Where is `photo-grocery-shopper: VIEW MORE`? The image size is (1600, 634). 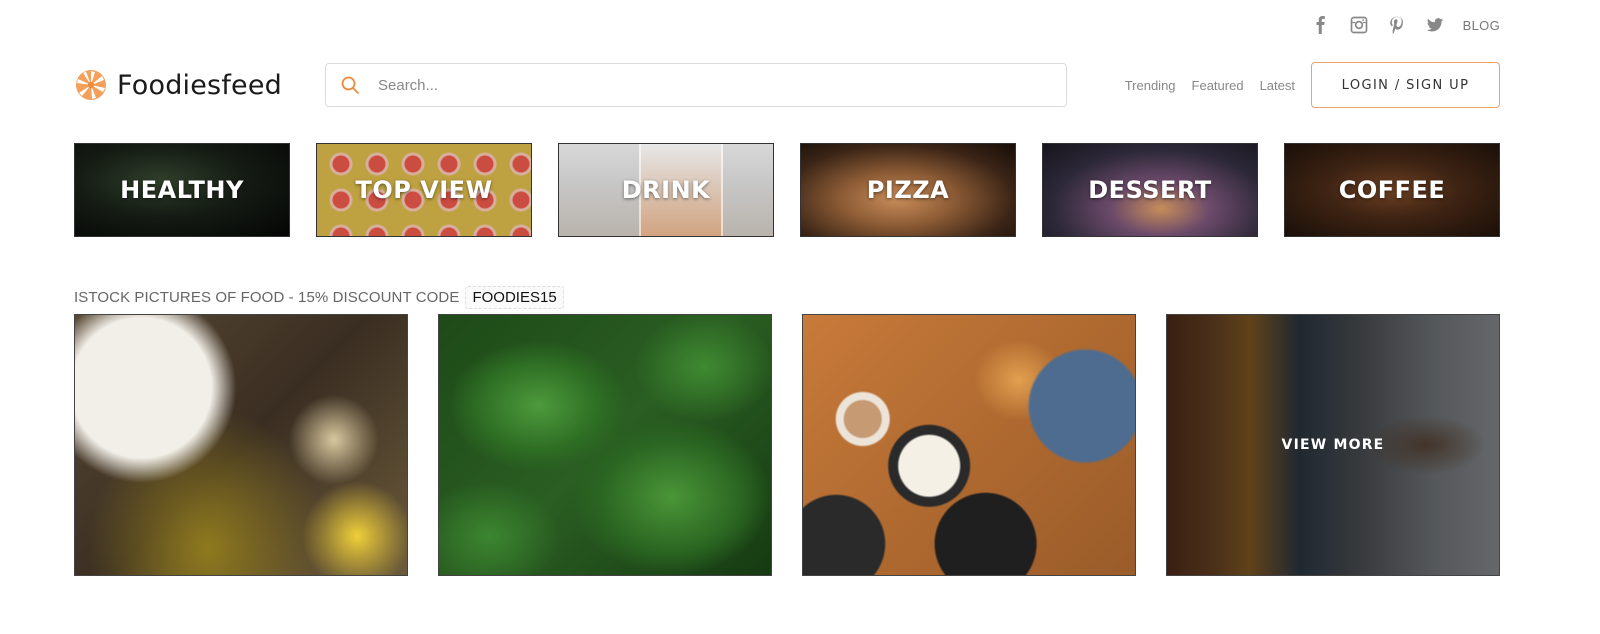
photo-grocery-shopper: VIEW MORE is located at coordinates (1333, 445).